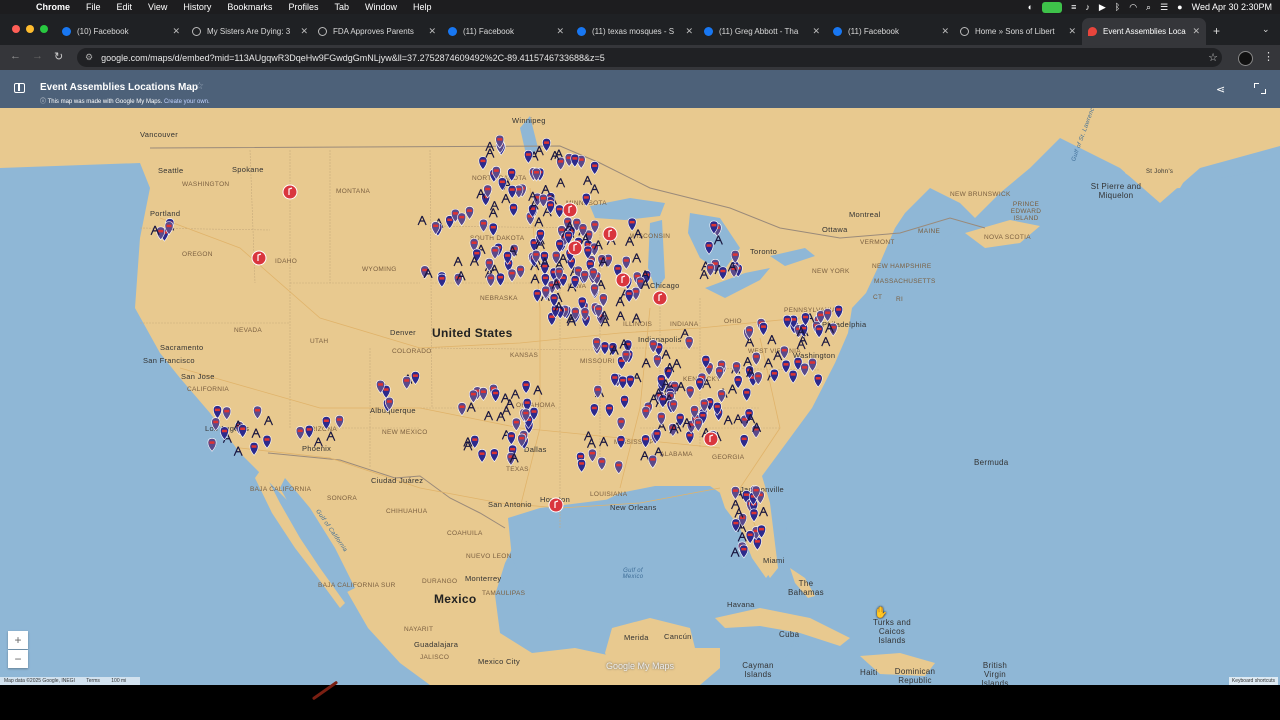  I want to click on close-window-button, so click(16, 29).